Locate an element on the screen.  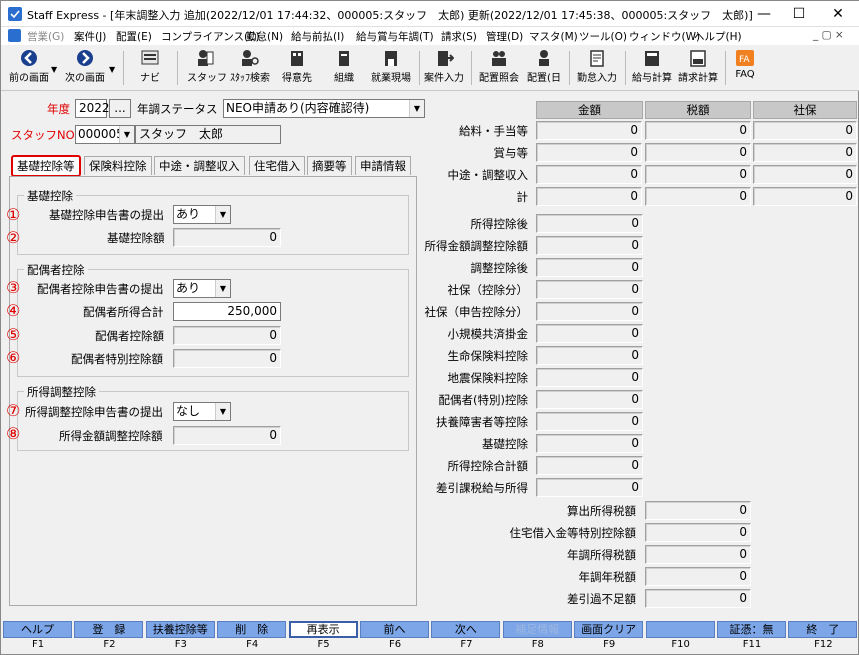
menu-sales: 営業(G) is located at coordinates (45, 36).